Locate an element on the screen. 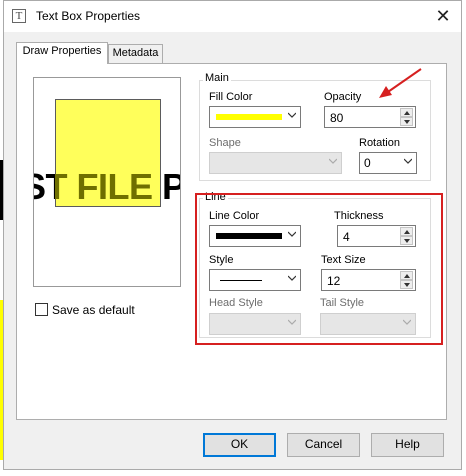 This screenshot has height=476, width=466. ok-button: OK is located at coordinates (239, 445).